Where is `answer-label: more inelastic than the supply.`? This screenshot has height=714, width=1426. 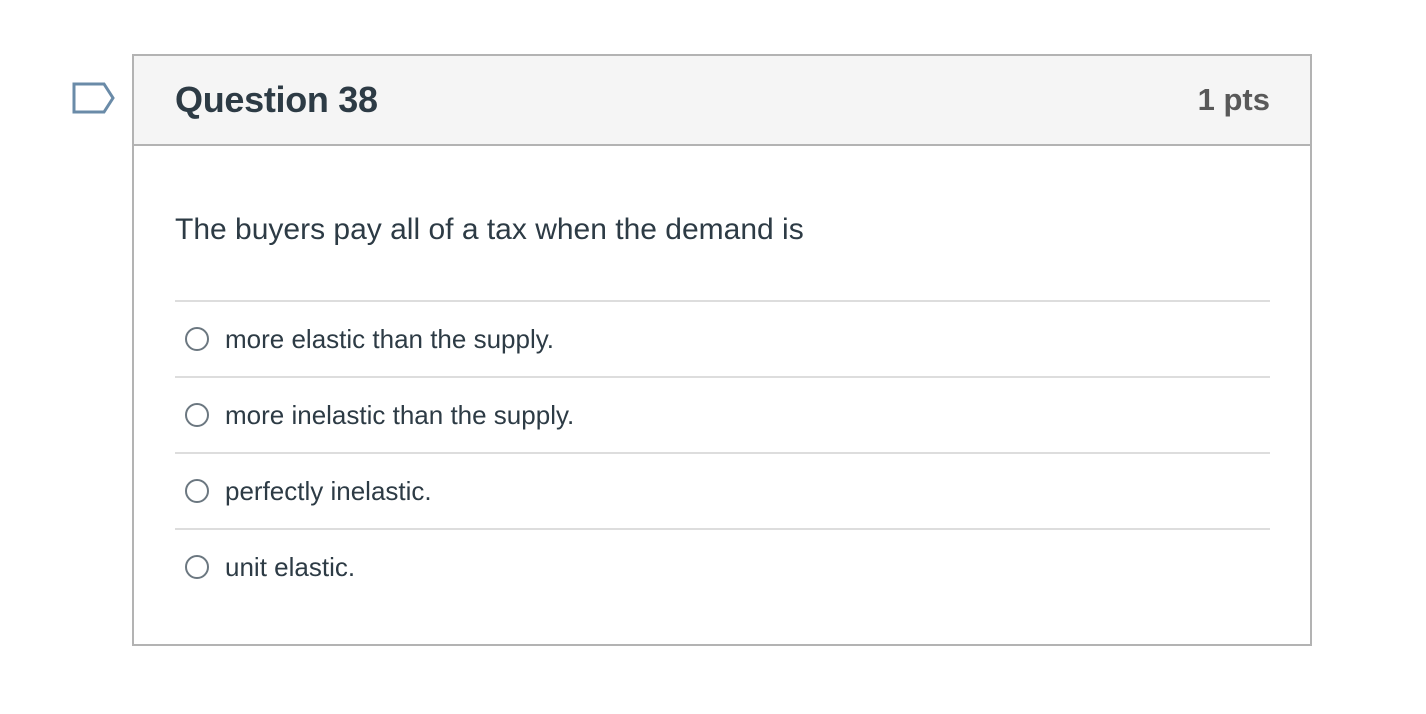
answer-label: more inelastic than the supply. is located at coordinates (400, 414).